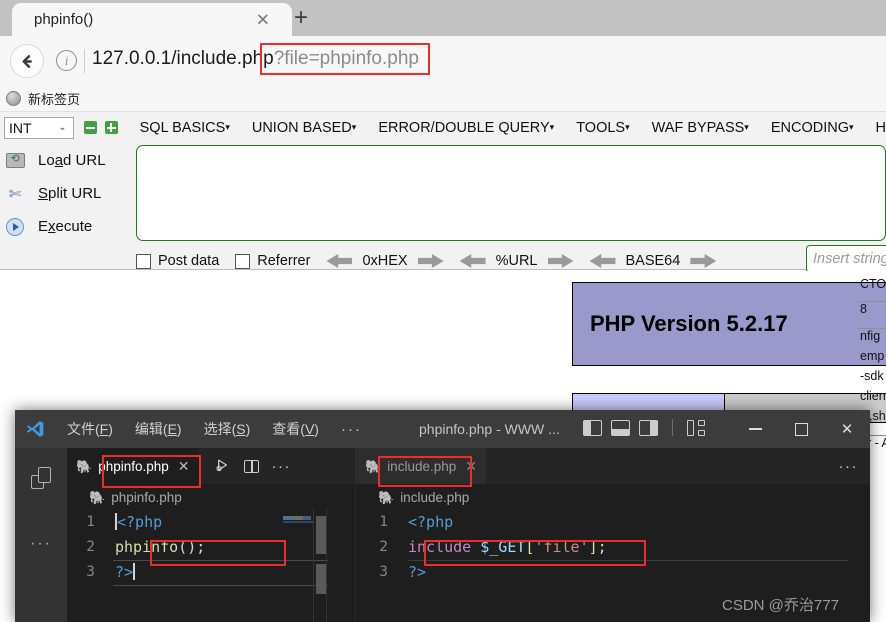 This screenshot has width=886, height=622. Describe the element at coordinates (304, 566) in the screenshot. I see `editor-minimap-left` at that location.